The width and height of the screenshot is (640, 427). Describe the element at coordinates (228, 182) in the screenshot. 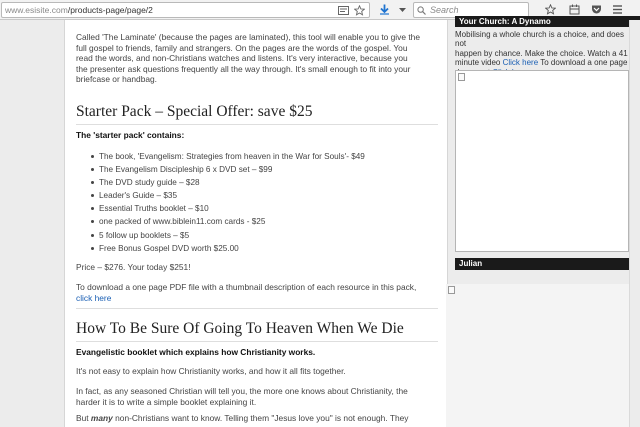

I see `list-item: The DVD study guide – $28` at that location.